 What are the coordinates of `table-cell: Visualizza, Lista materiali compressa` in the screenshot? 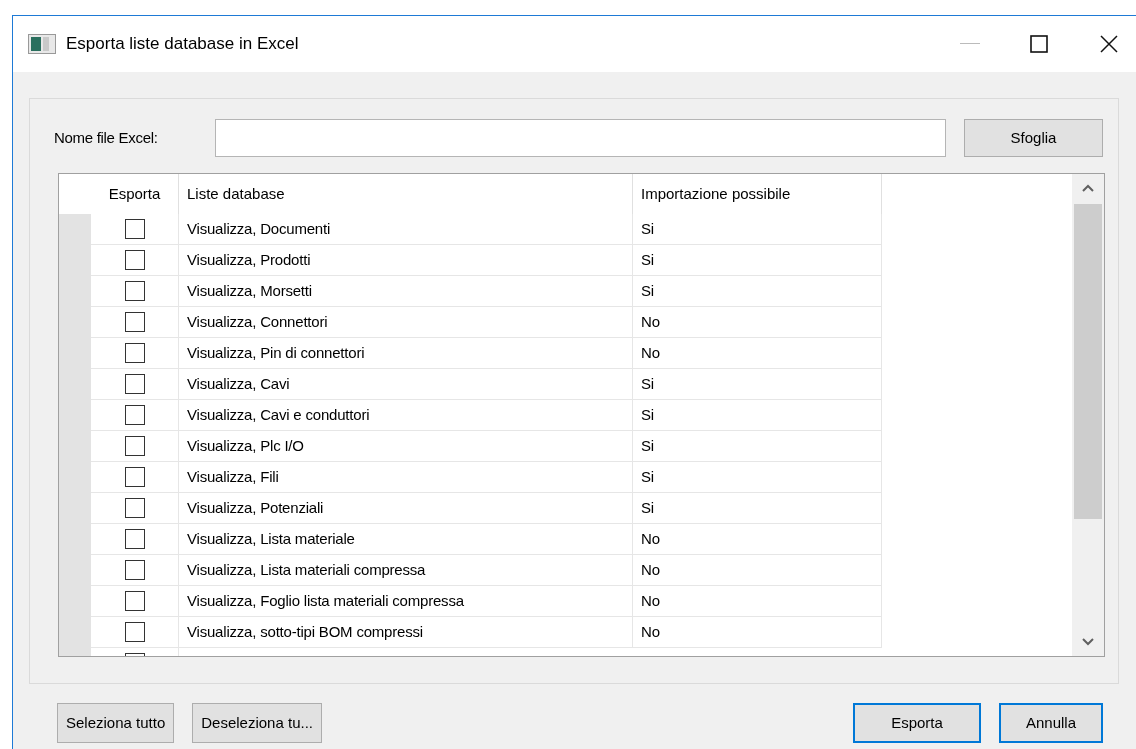 It's located at (406, 570).